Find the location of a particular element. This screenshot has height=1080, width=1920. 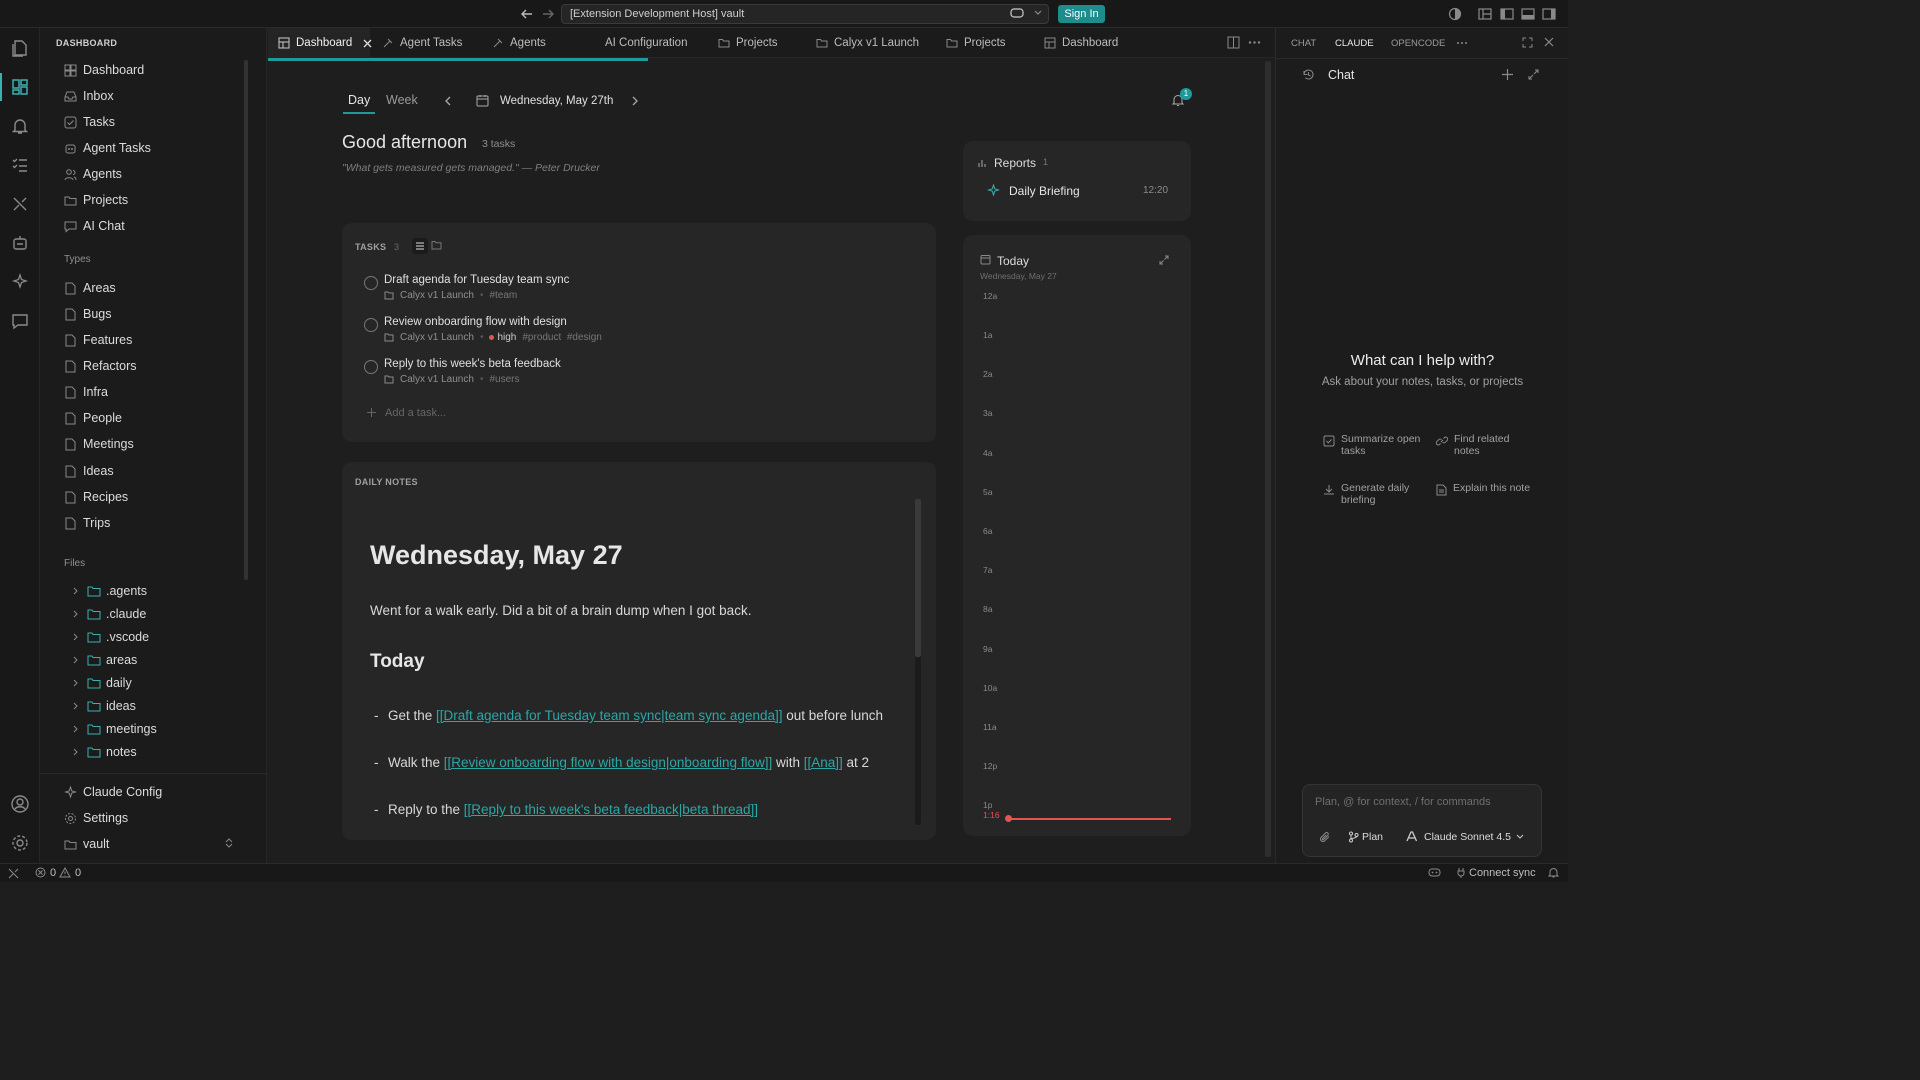

copilot-status-icon is located at coordinates (1434, 872).